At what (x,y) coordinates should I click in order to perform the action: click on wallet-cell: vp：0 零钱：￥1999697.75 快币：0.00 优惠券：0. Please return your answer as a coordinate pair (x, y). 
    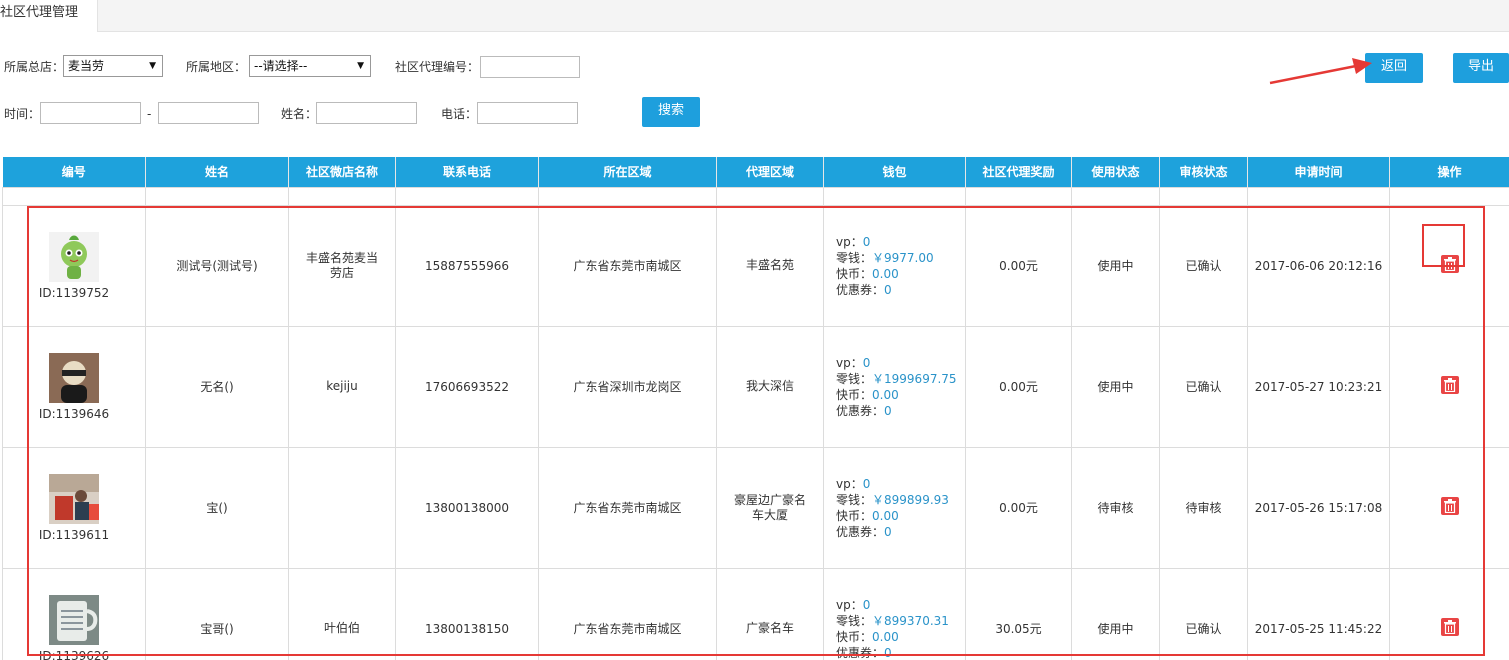
    Looking at the image, I should click on (894, 386).